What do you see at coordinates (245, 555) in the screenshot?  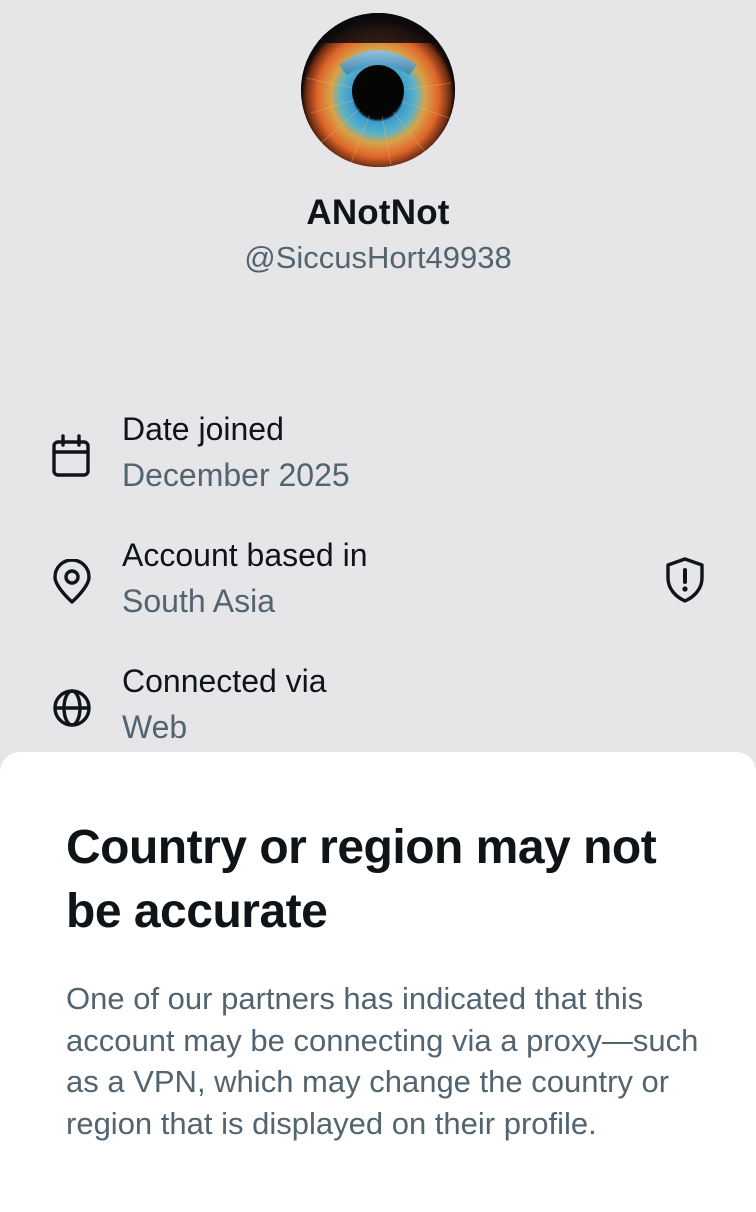 I see `account-based-label: Account based in` at bounding box center [245, 555].